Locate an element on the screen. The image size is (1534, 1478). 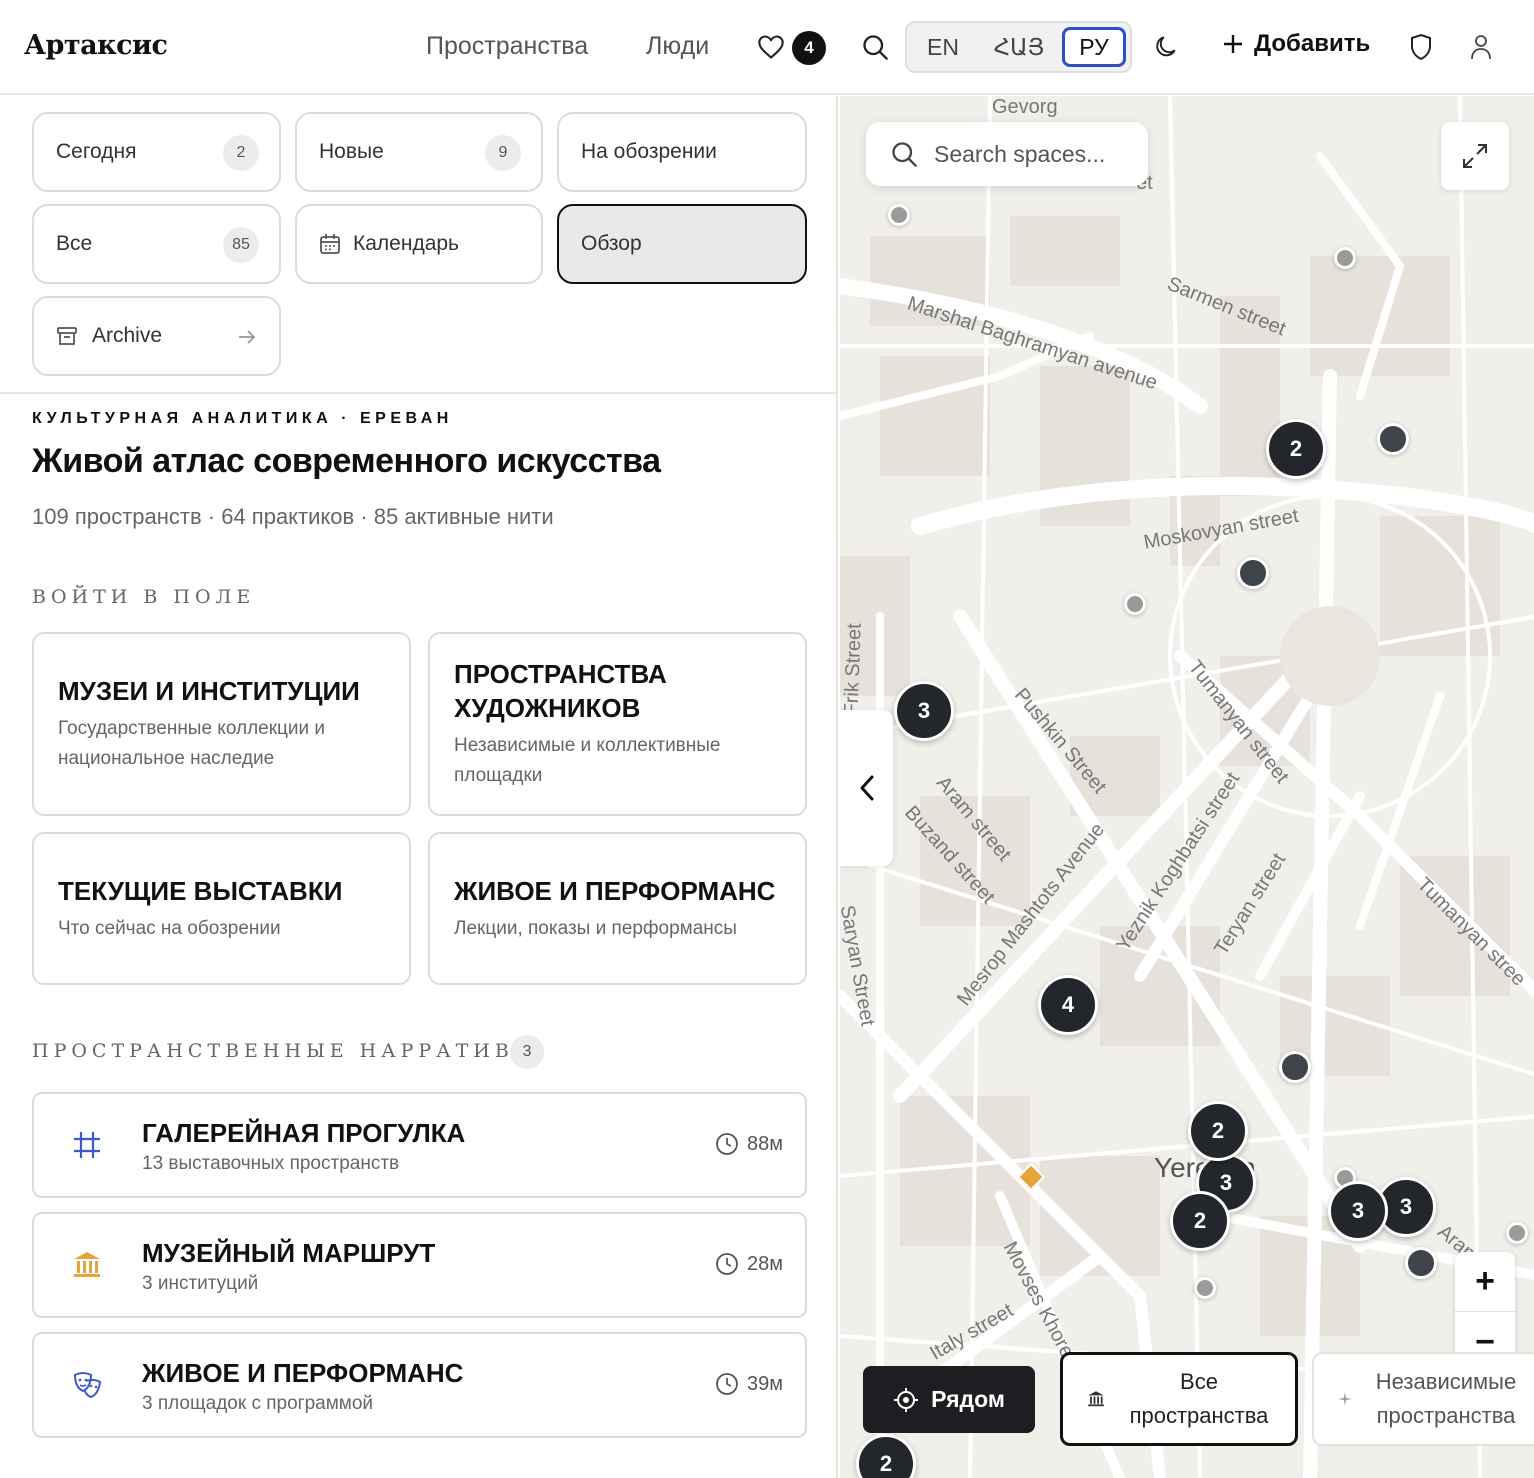
route-duration: 88м is located at coordinates (749, 1144).